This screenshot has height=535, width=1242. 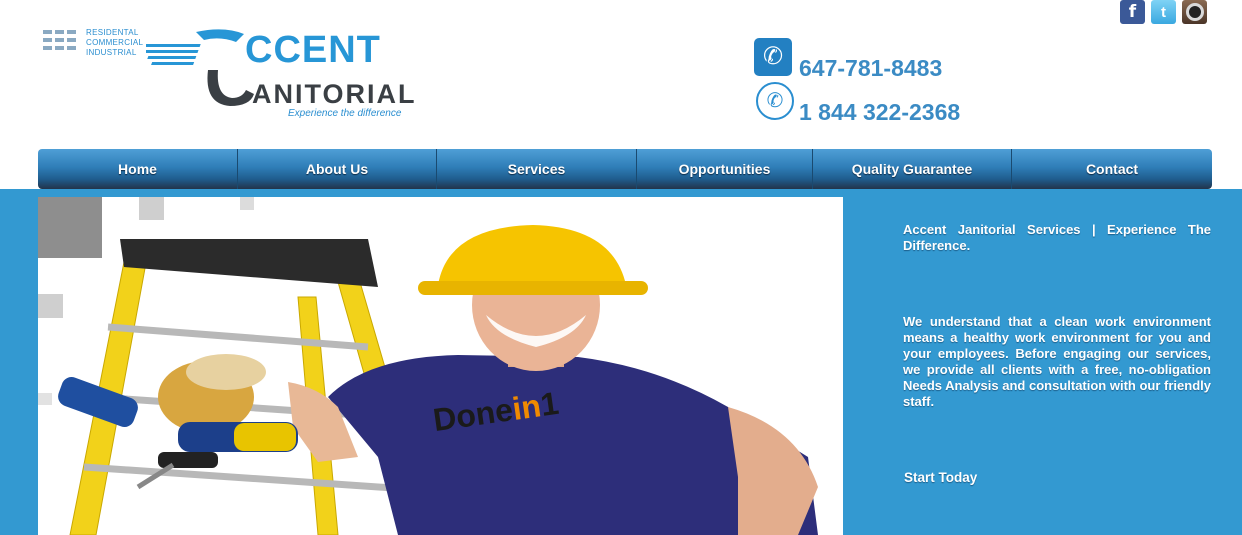 I want to click on instagram-icon, so click(x=1194, y=12).